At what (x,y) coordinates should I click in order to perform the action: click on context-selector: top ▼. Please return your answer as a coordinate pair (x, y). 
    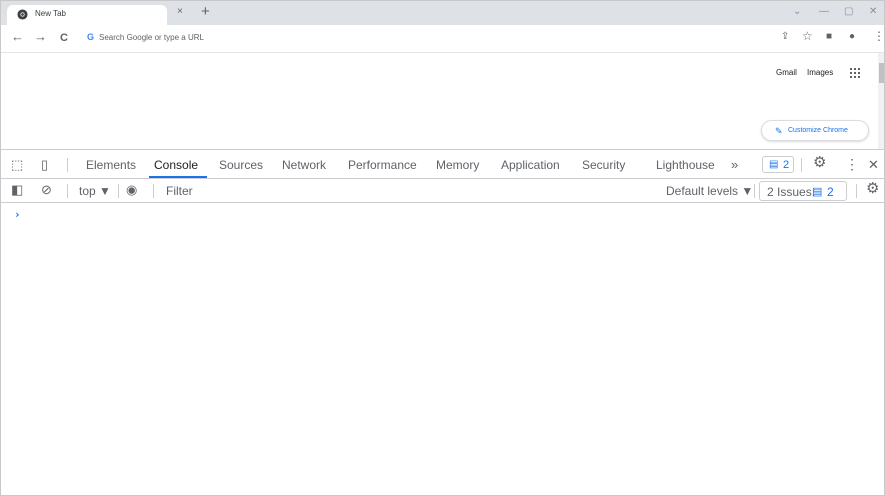
    Looking at the image, I should click on (95, 191).